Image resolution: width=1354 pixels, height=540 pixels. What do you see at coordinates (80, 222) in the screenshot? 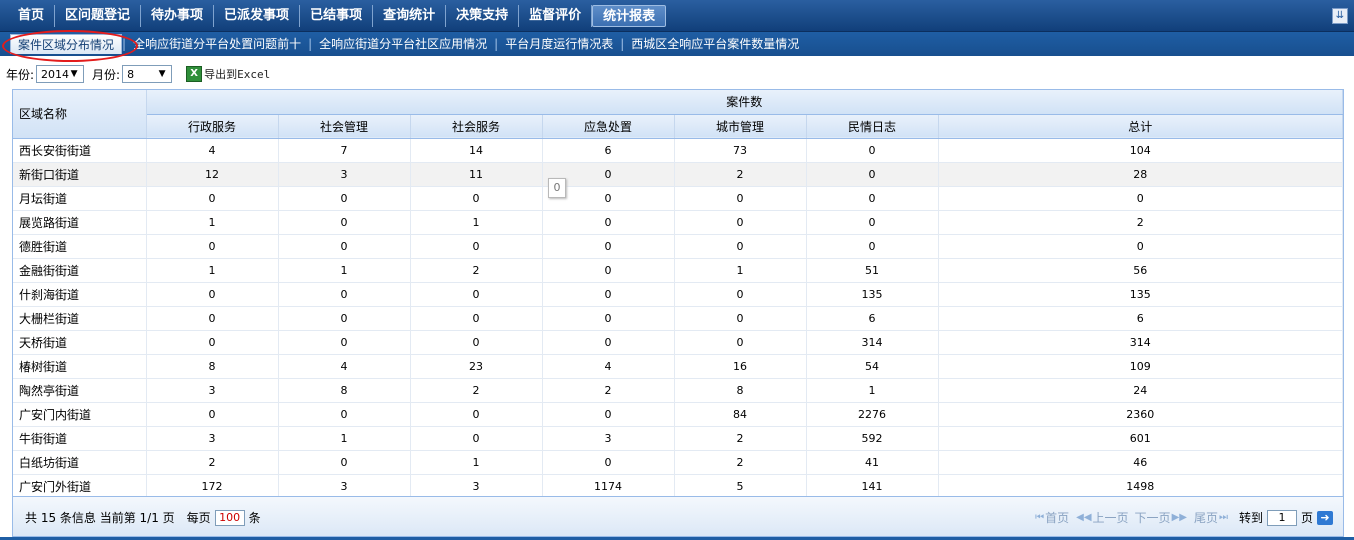
I see `region-name-cell: 展览路街道` at bounding box center [80, 222].